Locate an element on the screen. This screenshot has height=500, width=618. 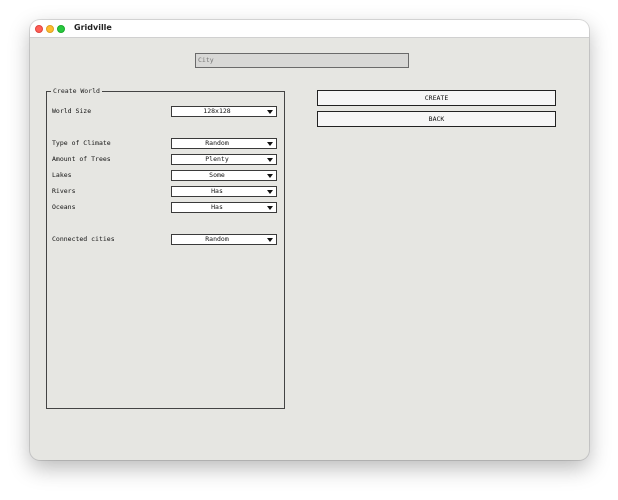
back-button: BACK is located at coordinates (436, 119).